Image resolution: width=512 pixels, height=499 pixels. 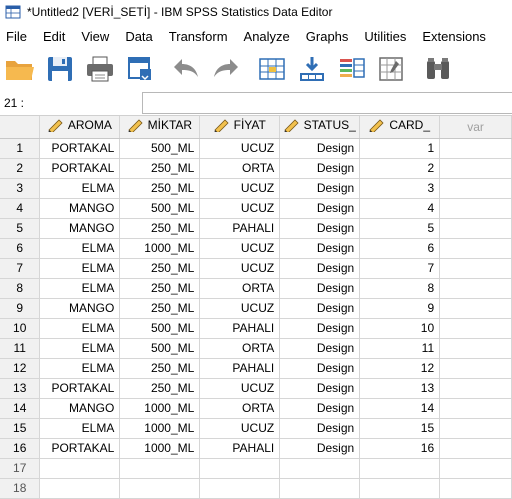 I want to click on data-cell: 3, so click(x=400, y=188).